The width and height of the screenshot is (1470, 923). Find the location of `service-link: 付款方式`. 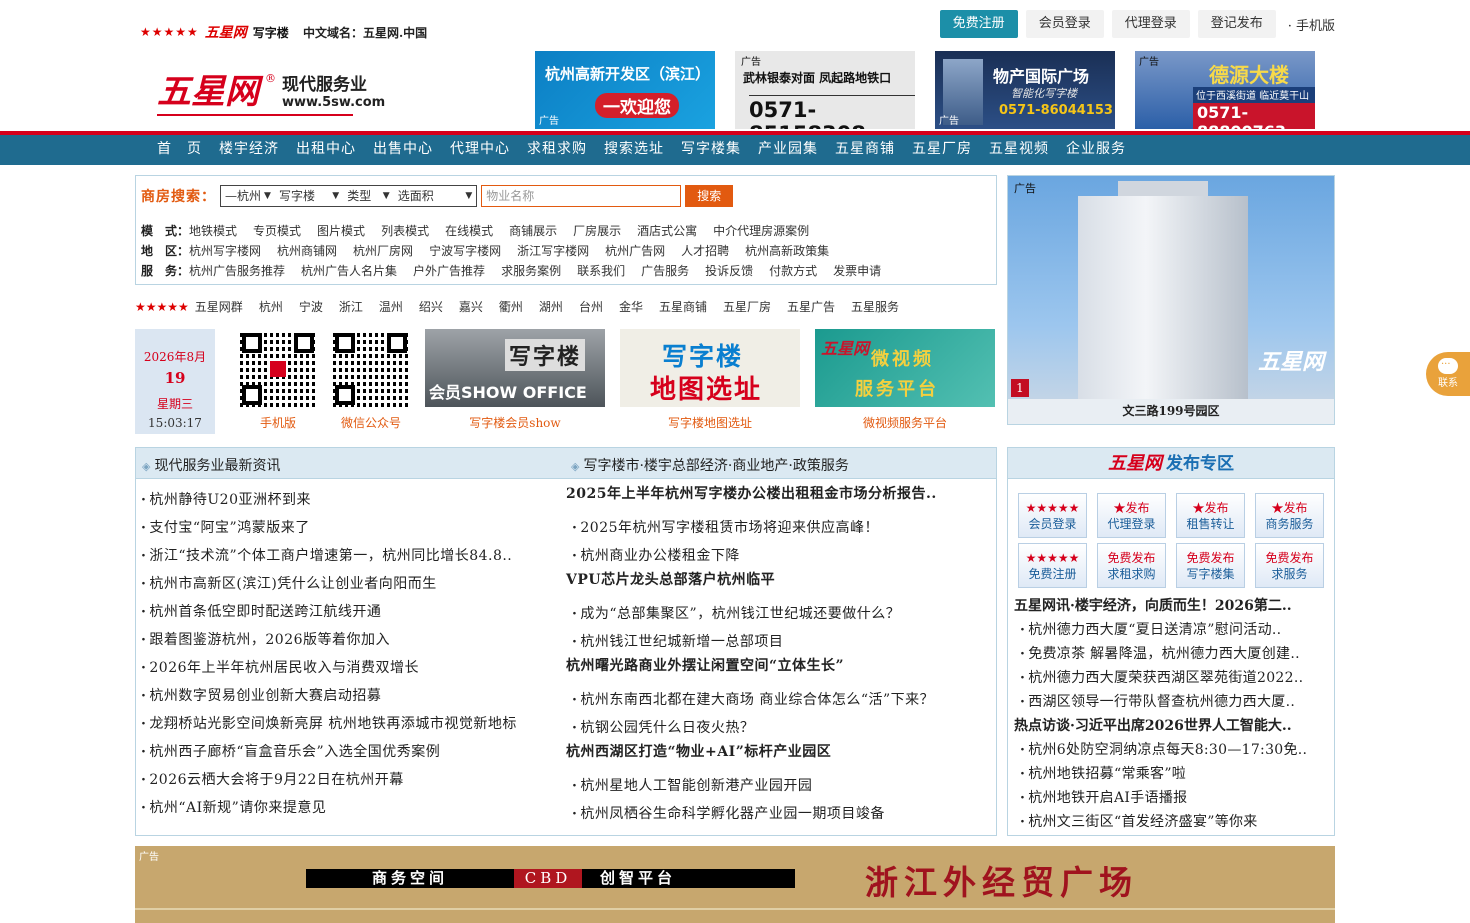

service-link: 付款方式 is located at coordinates (793, 271).